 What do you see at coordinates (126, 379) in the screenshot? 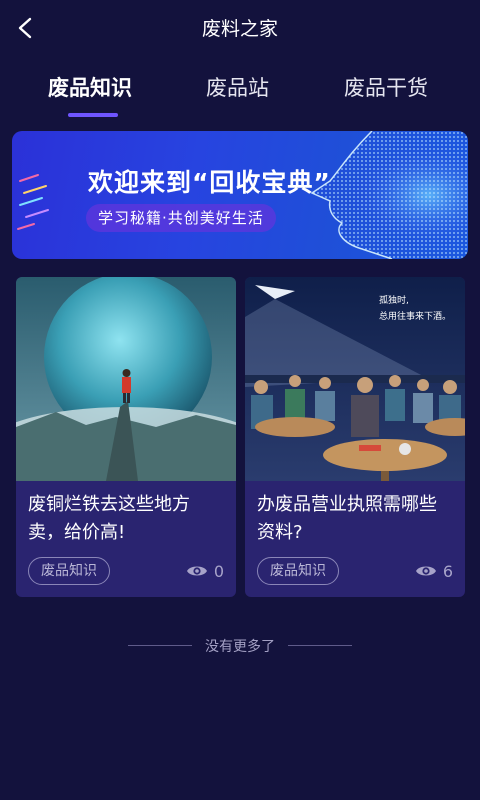
I see `planet-illustration` at bounding box center [126, 379].